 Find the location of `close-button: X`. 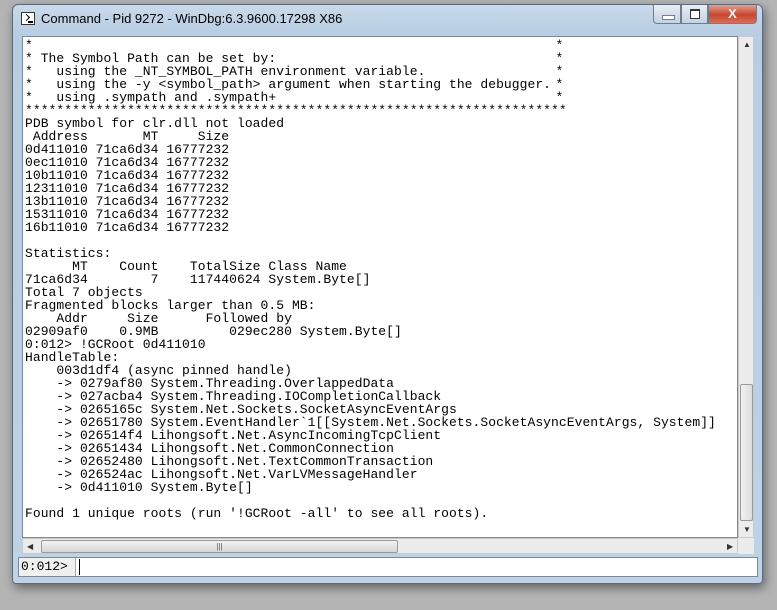

close-button: X is located at coordinates (732, 14).